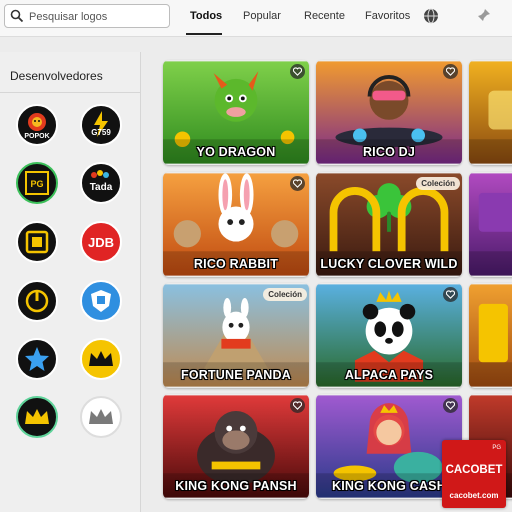 The height and width of the screenshot is (512, 512). I want to click on game-card: GE, so click(490, 335).